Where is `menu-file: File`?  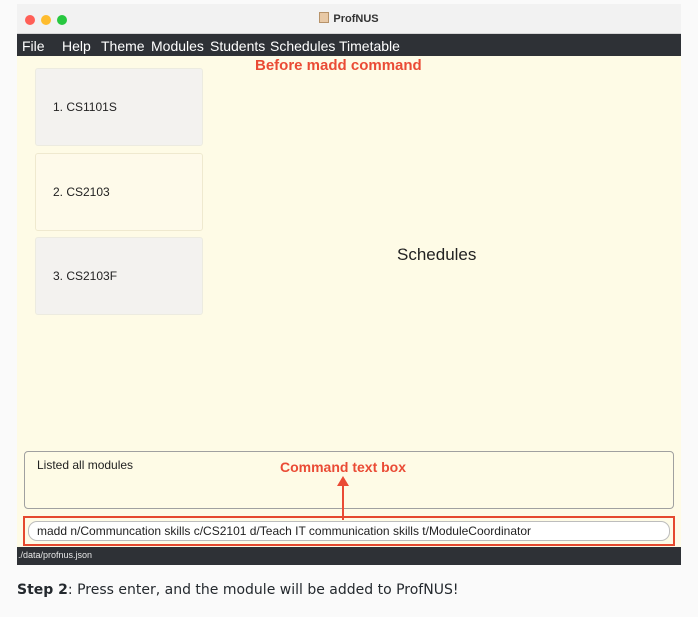 menu-file: File is located at coordinates (33, 46).